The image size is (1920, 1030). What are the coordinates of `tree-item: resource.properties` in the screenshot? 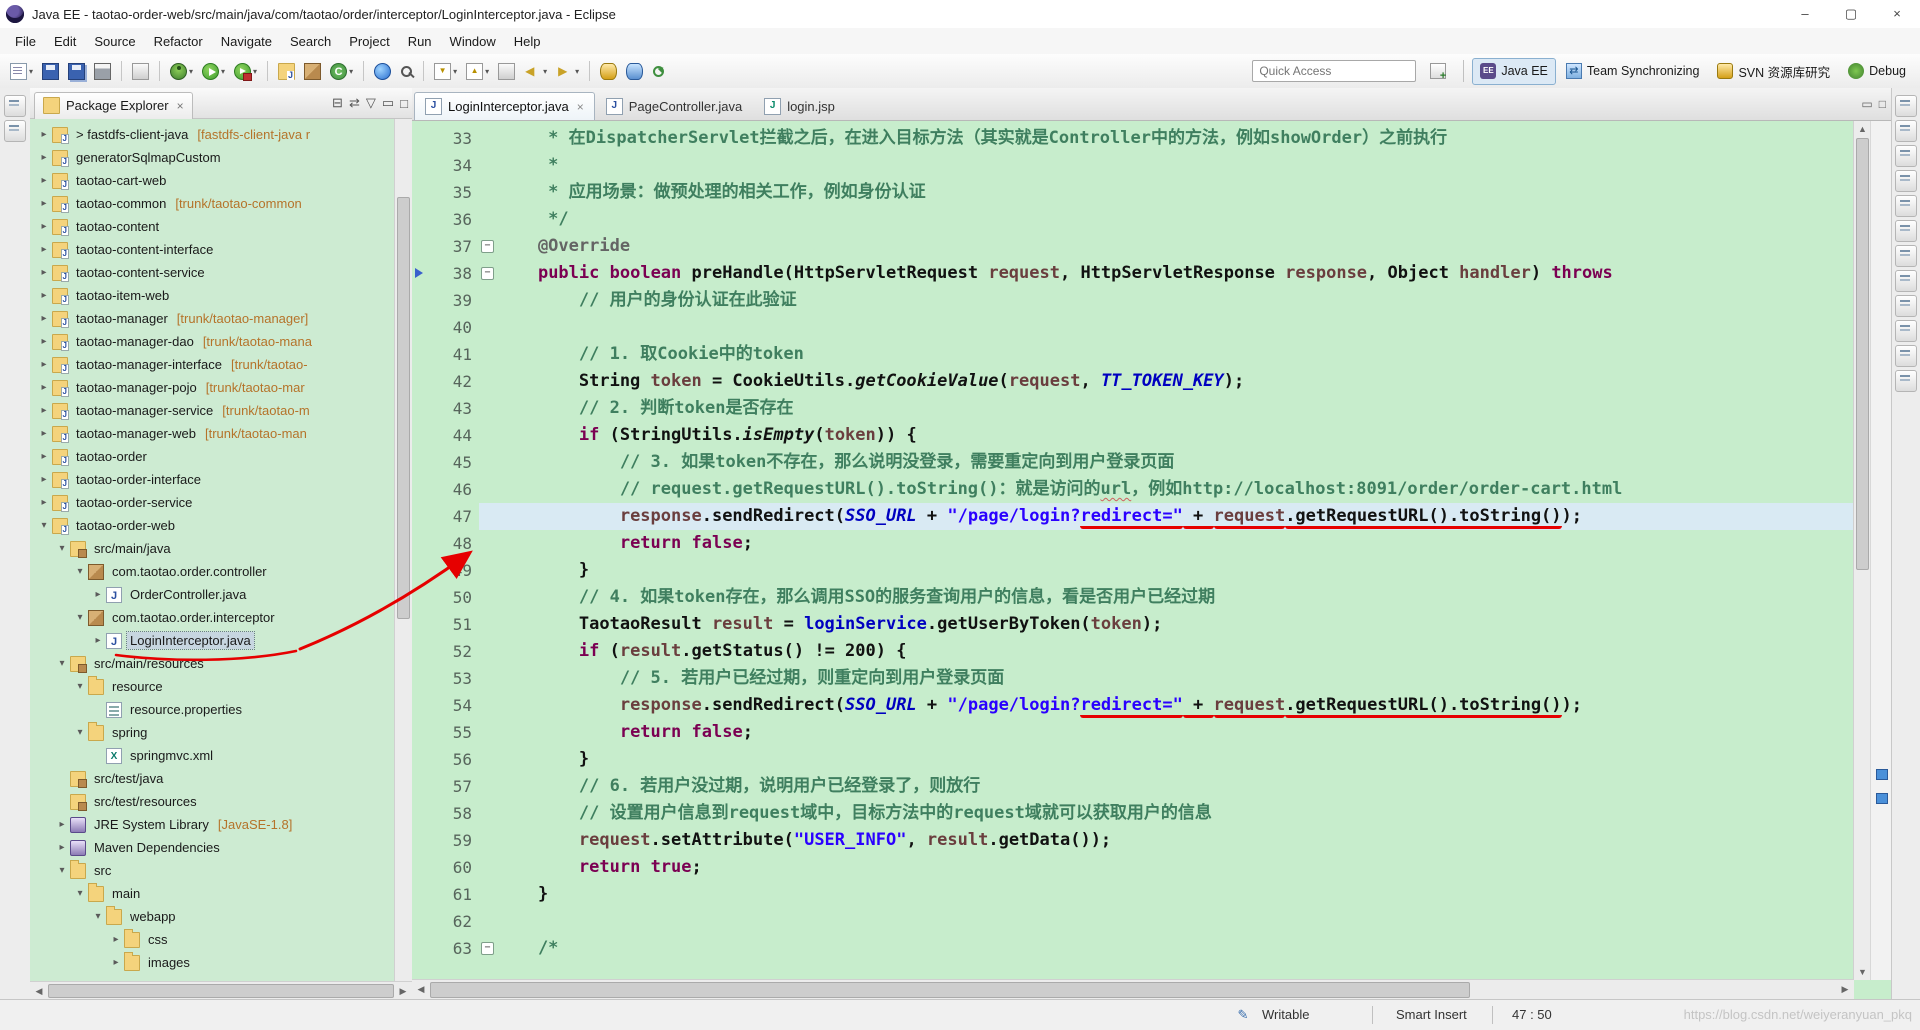 It's located at (221, 709).